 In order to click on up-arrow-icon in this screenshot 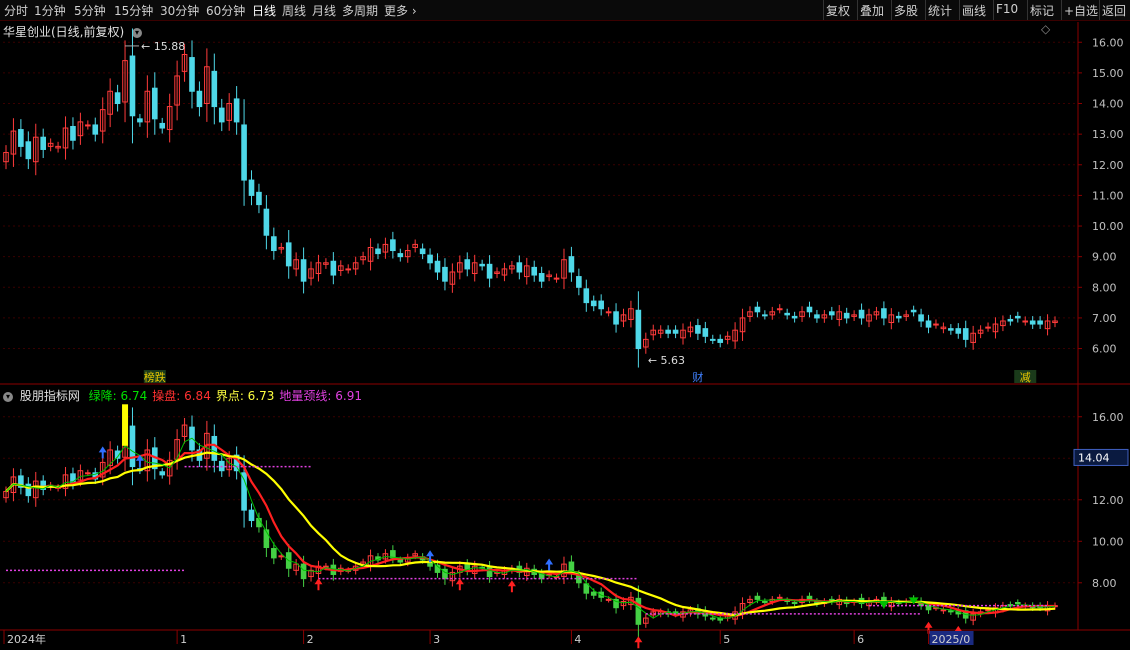, I will do `click(318, 584)`.